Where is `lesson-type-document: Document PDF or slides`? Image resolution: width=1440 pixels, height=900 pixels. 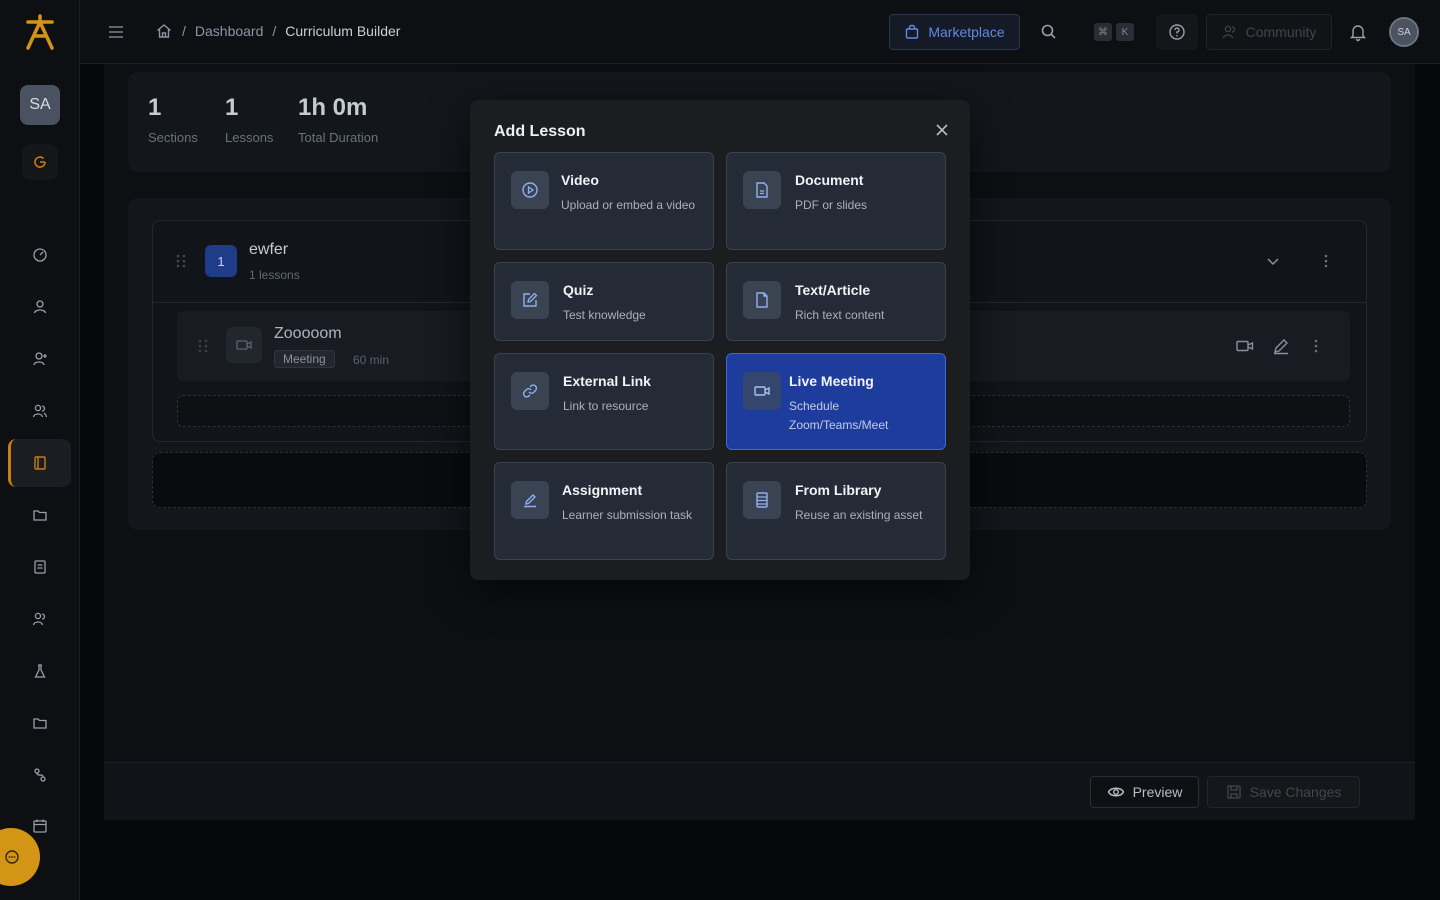 lesson-type-document: Document PDF or slides is located at coordinates (836, 201).